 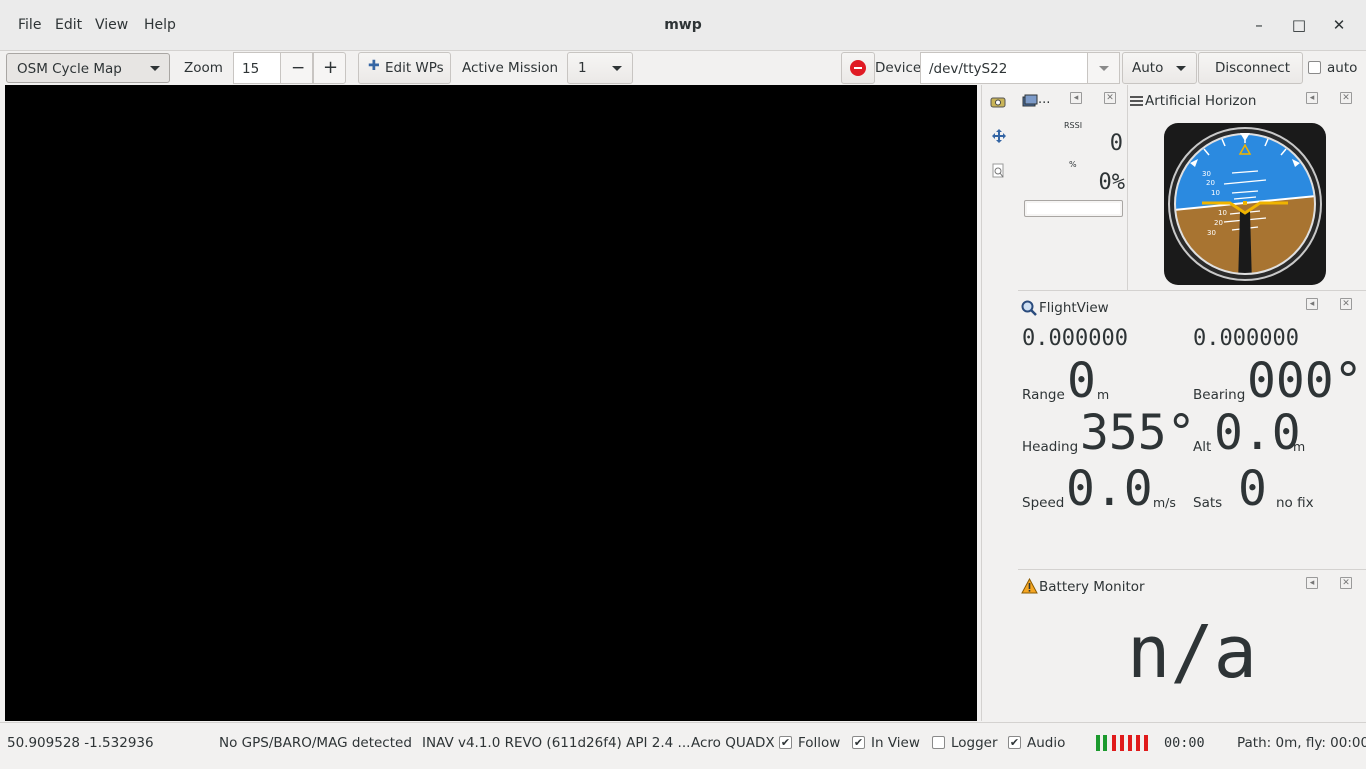 I want to click on sats-value: 0, so click(x=1252, y=489).